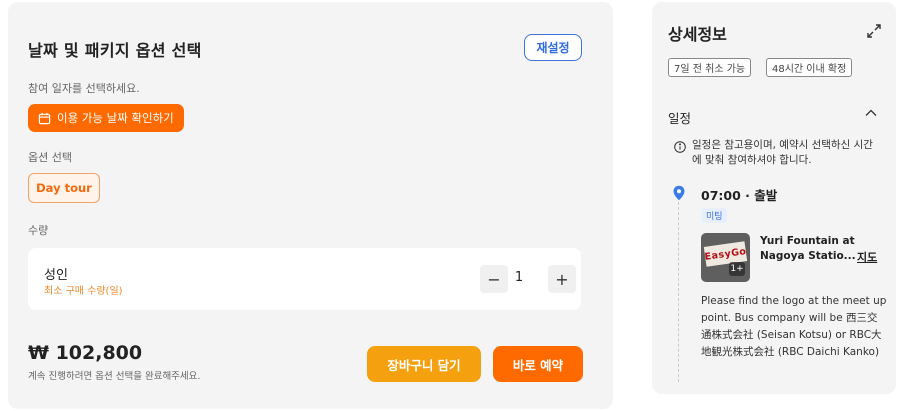 The image size is (900, 411). Describe the element at coordinates (737, 269) in the screenshot. I see `photo-count-badge: 1+` at that location.